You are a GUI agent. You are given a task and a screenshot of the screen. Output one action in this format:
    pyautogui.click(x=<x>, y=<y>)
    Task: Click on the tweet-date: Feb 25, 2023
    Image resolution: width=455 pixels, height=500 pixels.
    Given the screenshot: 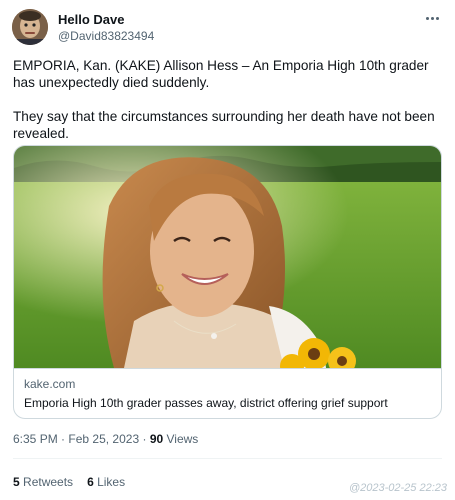 What is the action you would take?
    pyautogui.click(x=103, y=439)
    